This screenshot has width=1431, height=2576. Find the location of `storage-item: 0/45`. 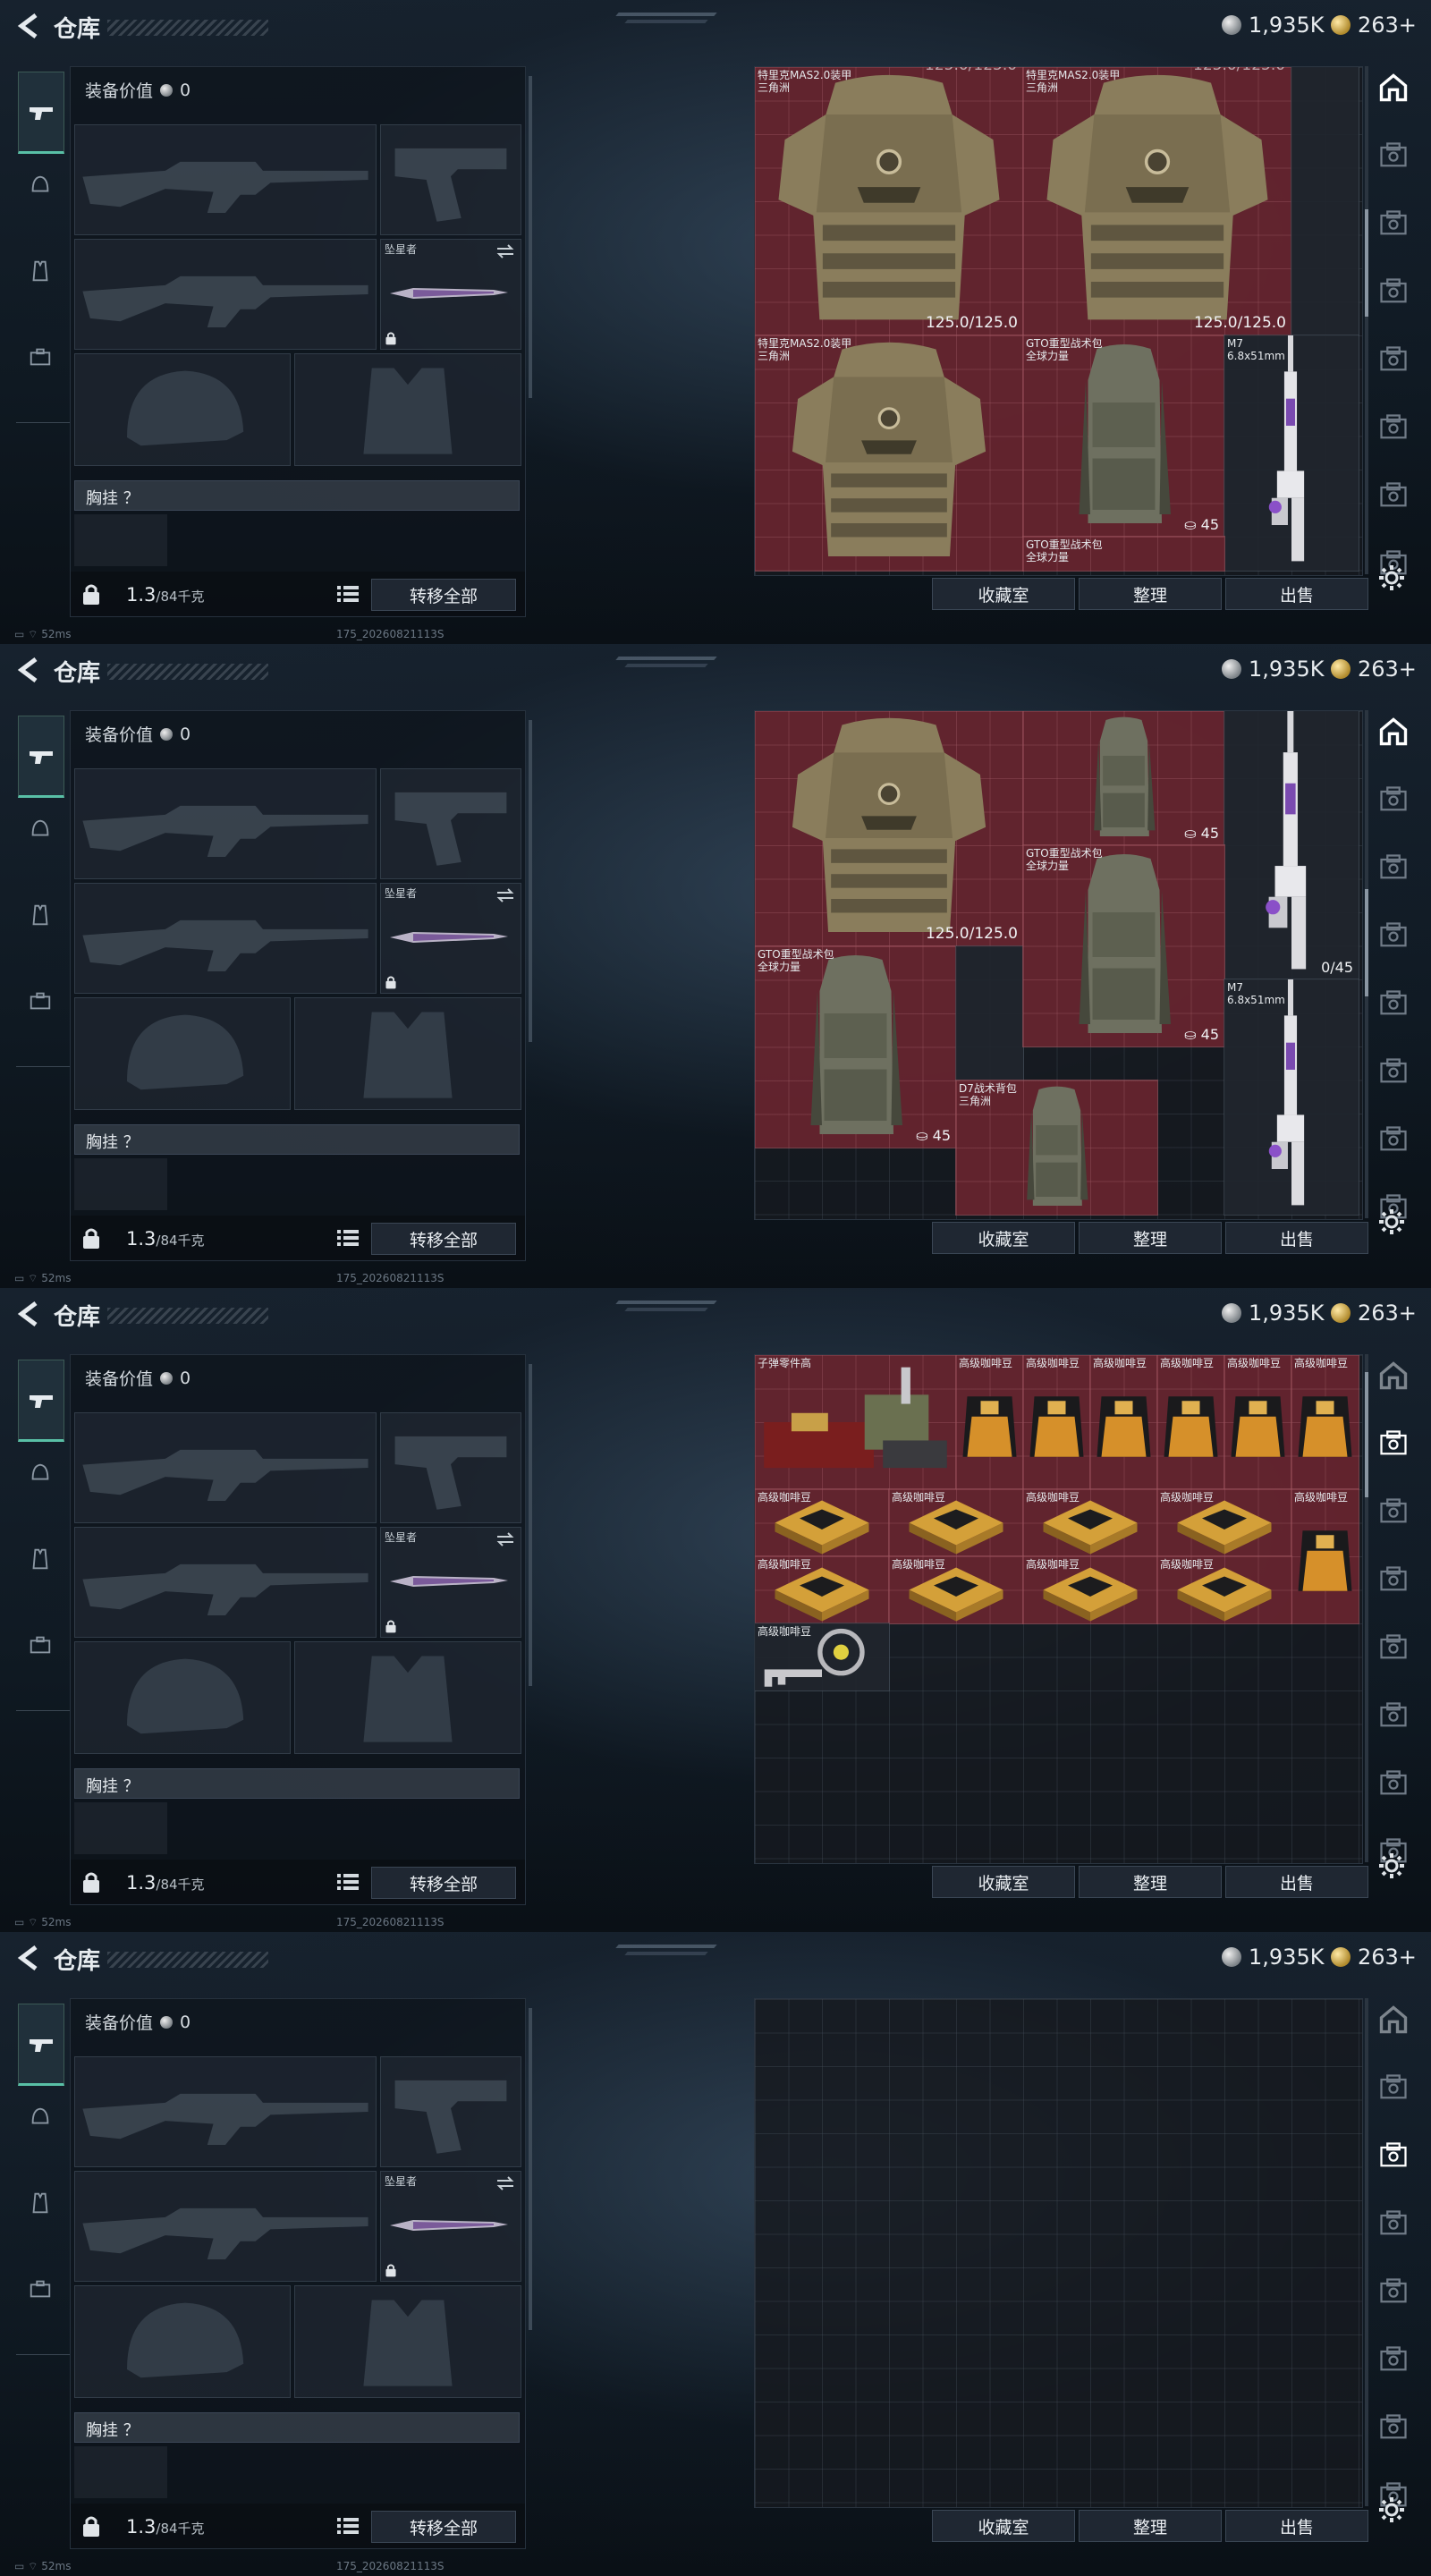

storage-item: 0/45 is located at coordinates (1292, 845).